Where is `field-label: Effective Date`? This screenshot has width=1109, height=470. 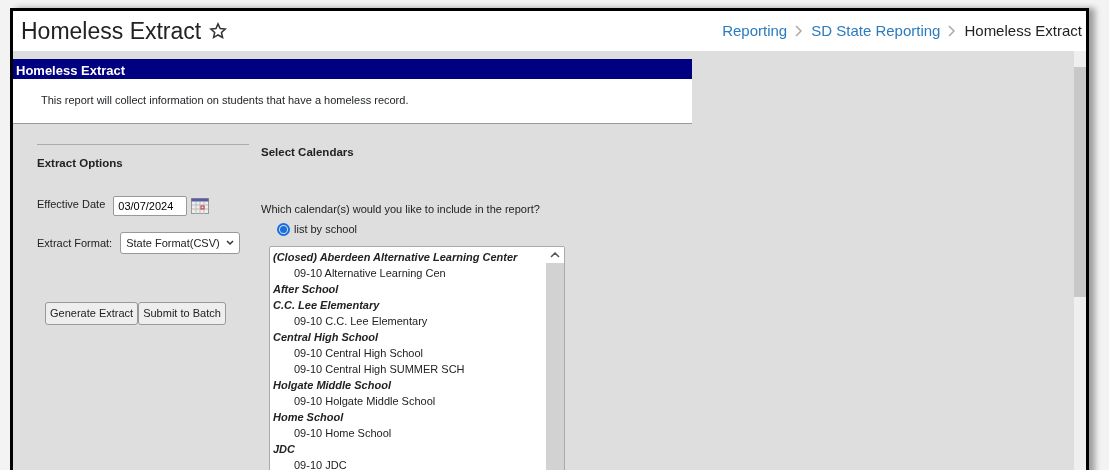
field-label: Effective Date is located at coordinates (71, 204).